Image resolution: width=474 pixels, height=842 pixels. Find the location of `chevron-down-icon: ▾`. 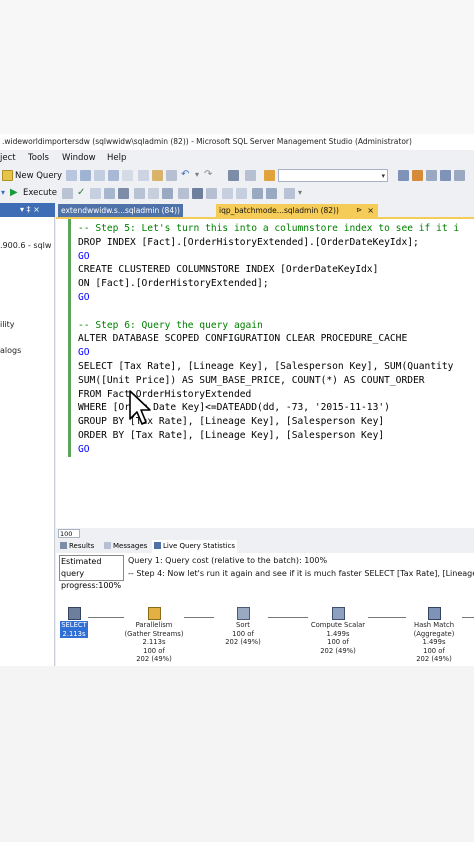

chevron-down-icon: ▾ is located at coordinates (383, 176).